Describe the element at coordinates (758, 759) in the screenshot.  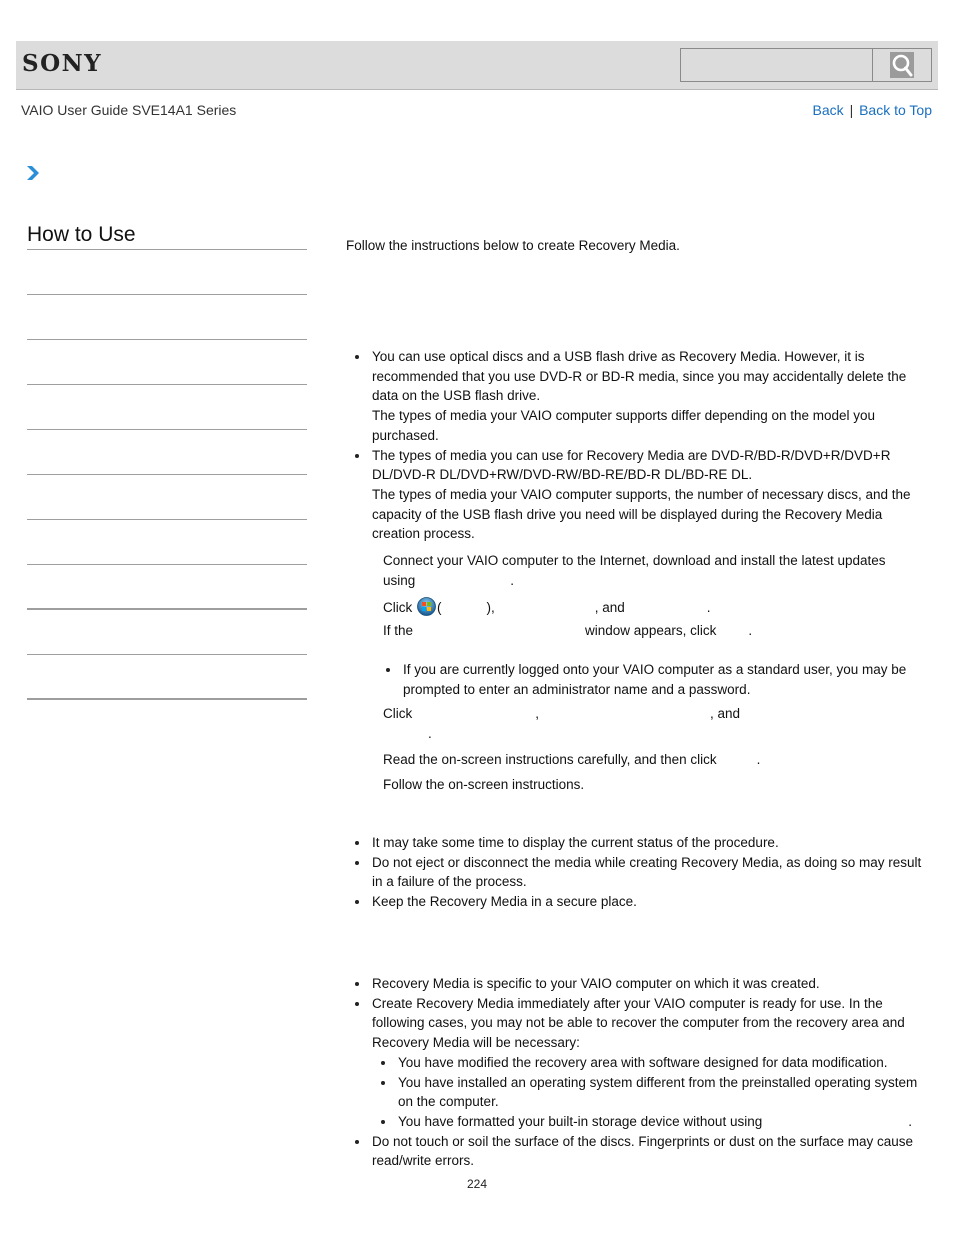
I see `step-4-end: .` at that location.